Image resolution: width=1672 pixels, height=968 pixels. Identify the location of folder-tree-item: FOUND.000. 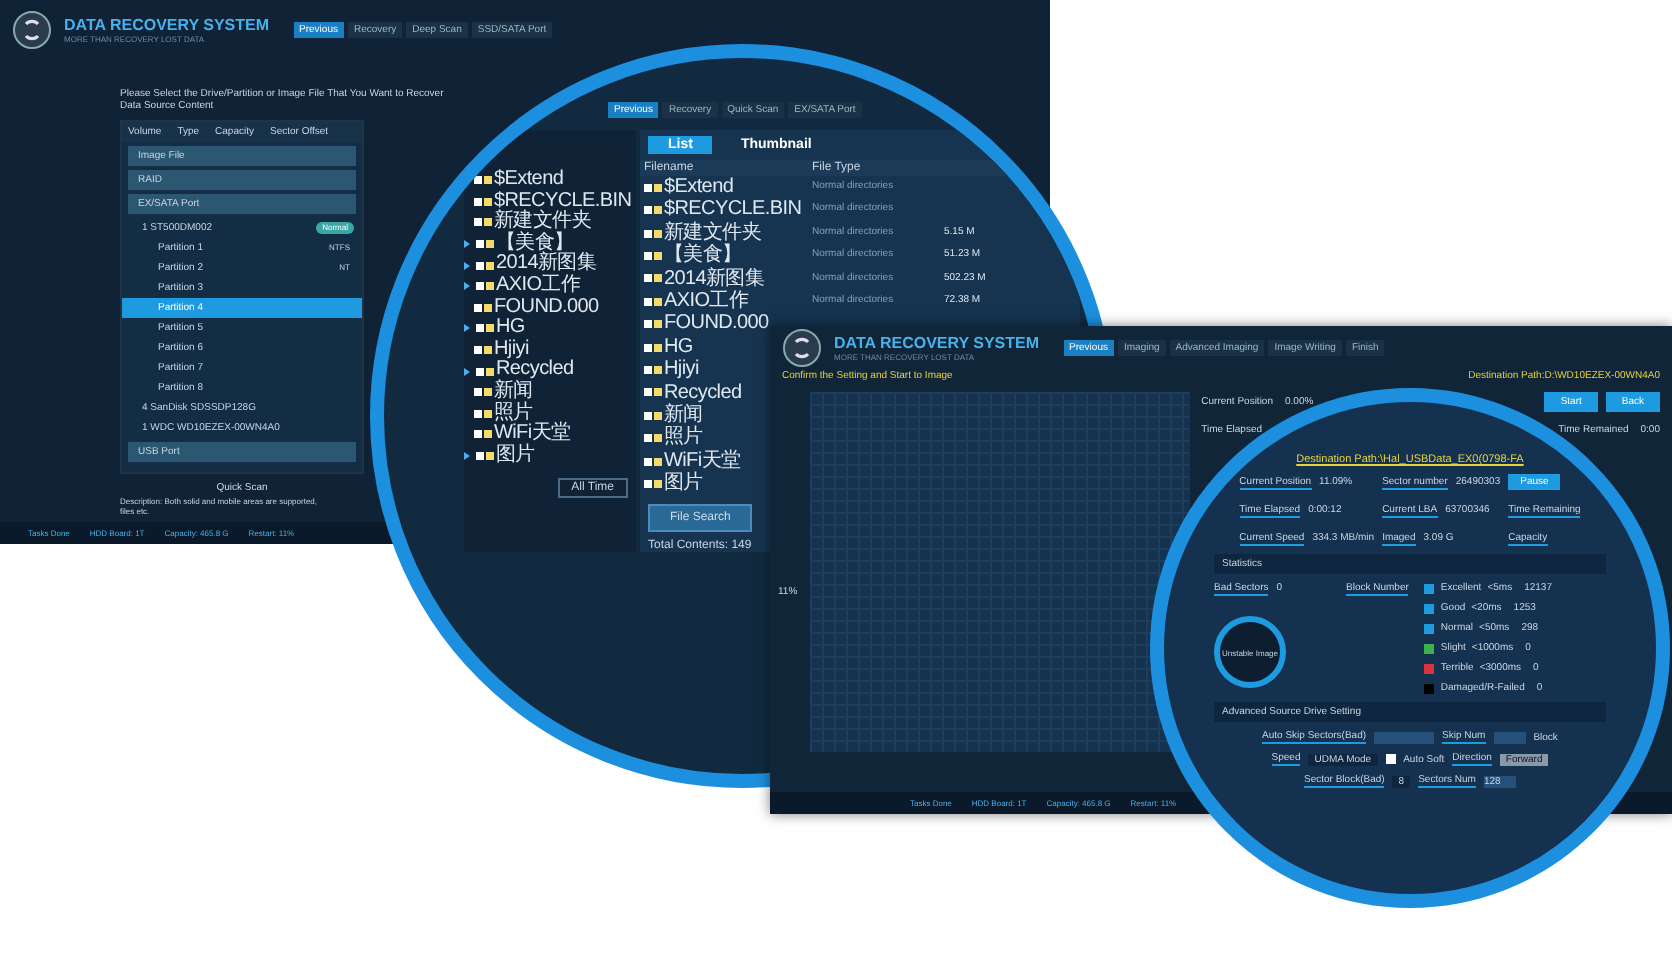
(550, 308).